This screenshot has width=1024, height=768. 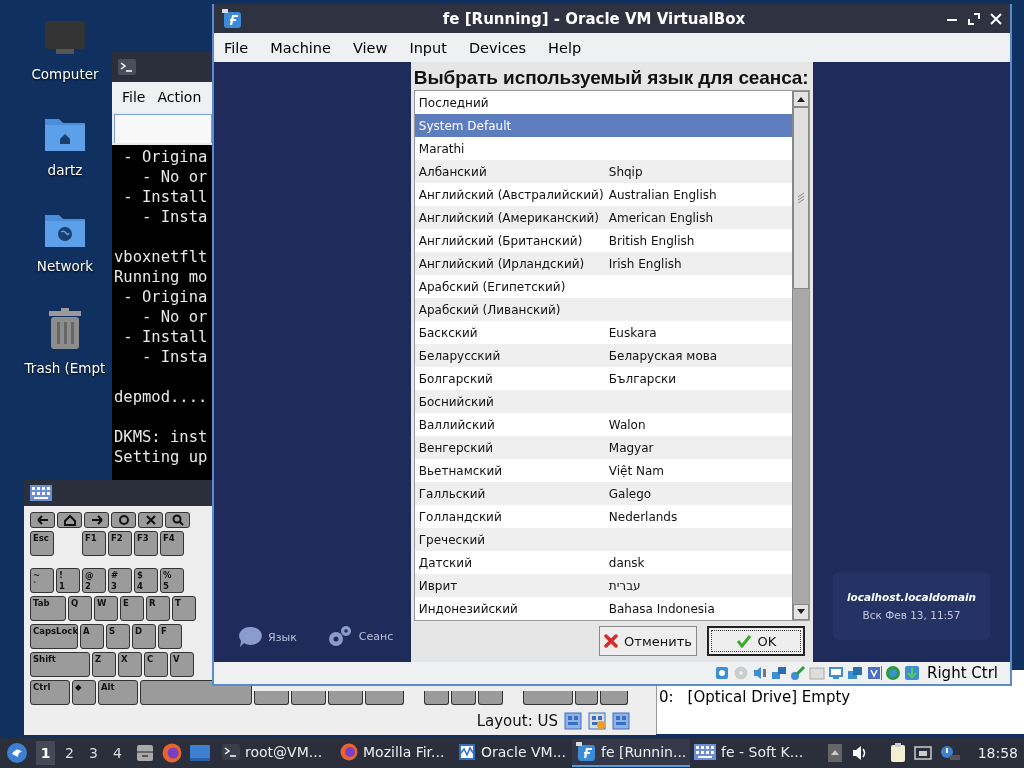 I want to click on language-row: Боснийский, so click(x=603, y=401).